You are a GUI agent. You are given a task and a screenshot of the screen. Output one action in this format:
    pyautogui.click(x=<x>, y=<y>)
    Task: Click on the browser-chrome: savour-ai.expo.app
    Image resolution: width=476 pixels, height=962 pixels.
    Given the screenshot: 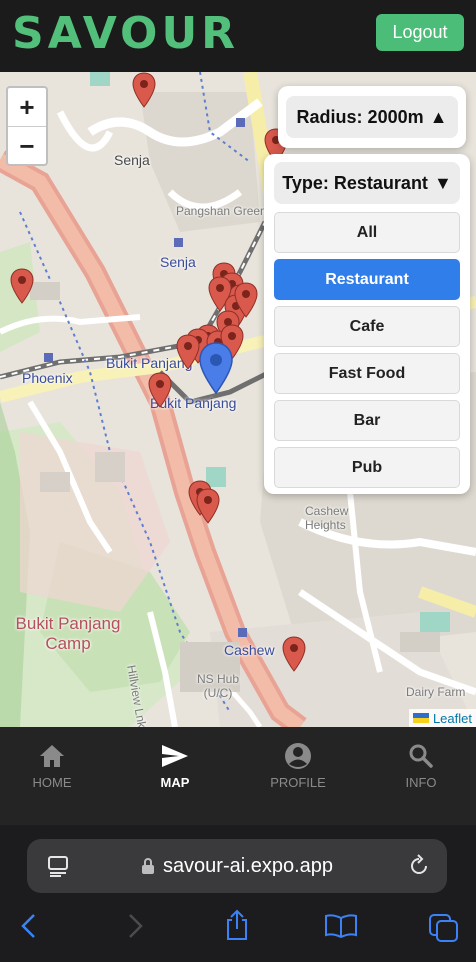 What is the action you would take?
    pyautogui.click(x=238, y=893)
    